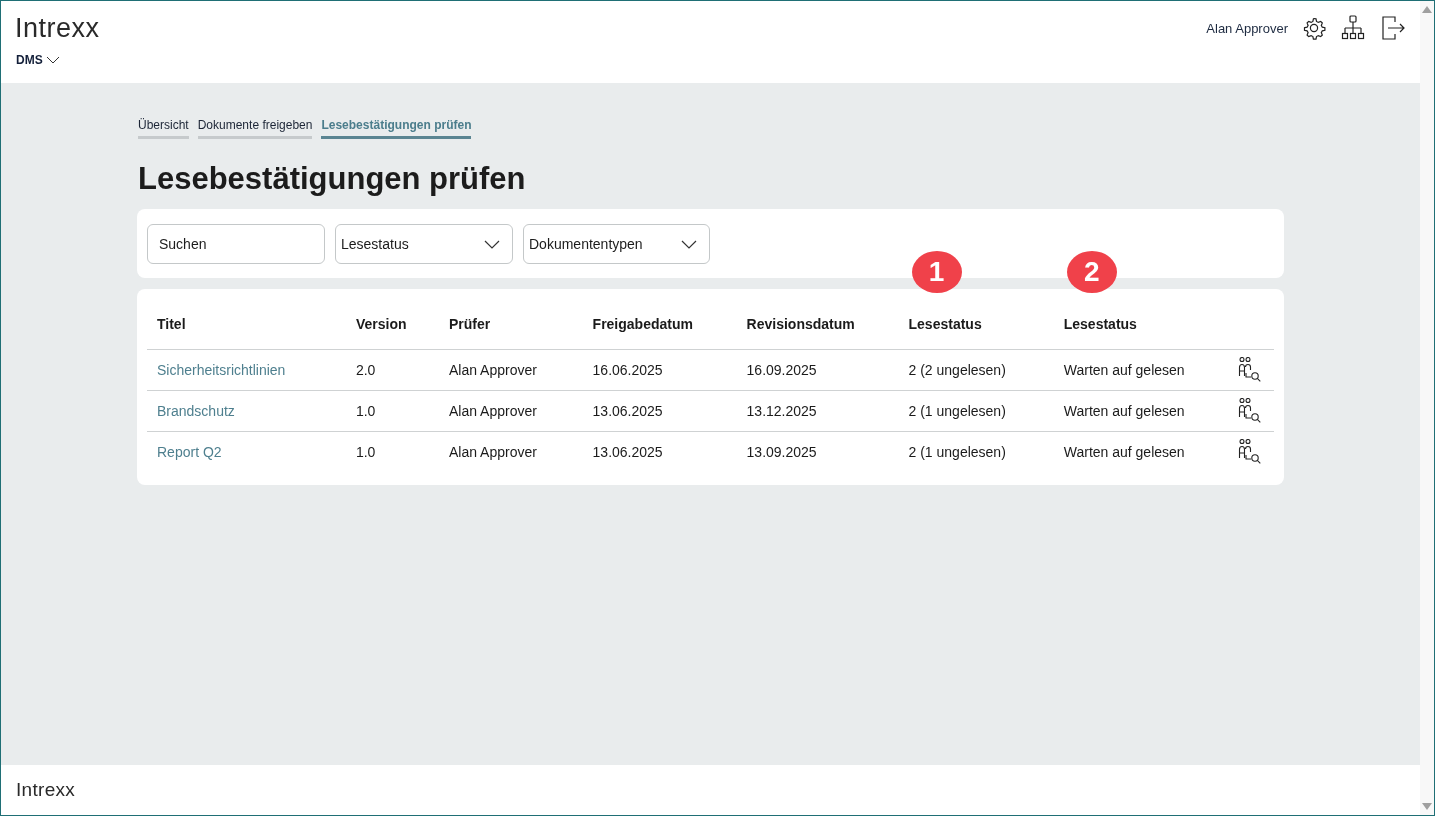  I want to click on filter-dropdown: Lesestatus, so click(424, 244).